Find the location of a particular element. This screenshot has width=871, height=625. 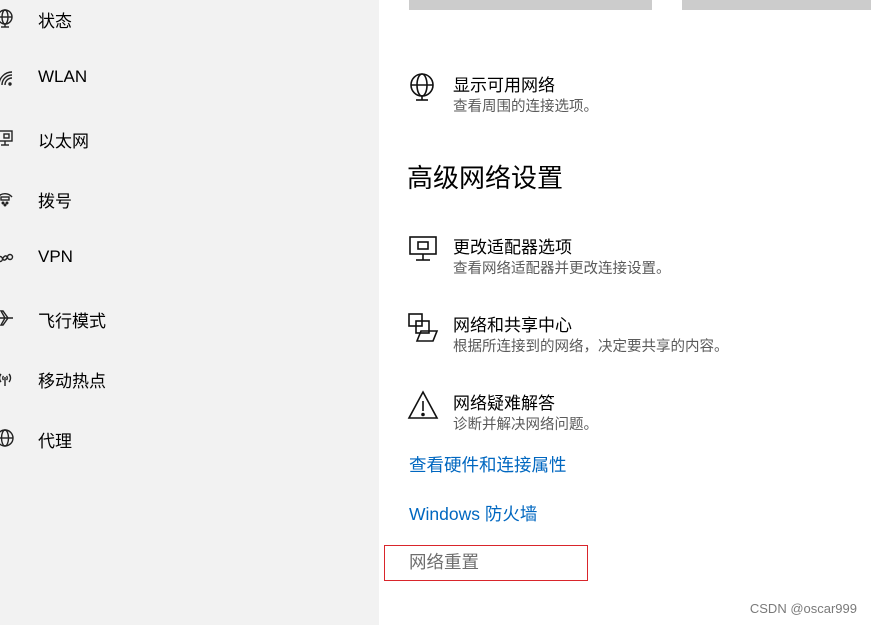

sidebar-item-label: 代理 is located at coordinates (55, 441).